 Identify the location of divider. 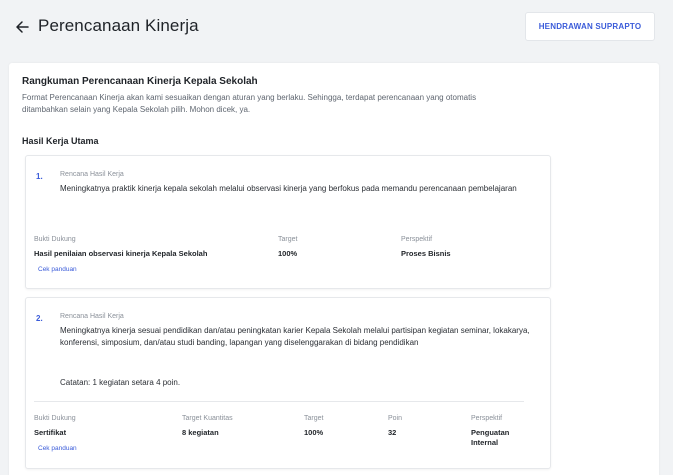
(279, 401).